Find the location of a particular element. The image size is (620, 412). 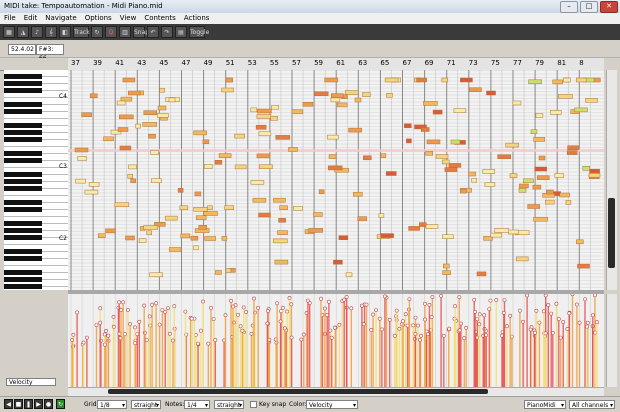

menu-navigate: Navigate is located at coordinates (60, 18).